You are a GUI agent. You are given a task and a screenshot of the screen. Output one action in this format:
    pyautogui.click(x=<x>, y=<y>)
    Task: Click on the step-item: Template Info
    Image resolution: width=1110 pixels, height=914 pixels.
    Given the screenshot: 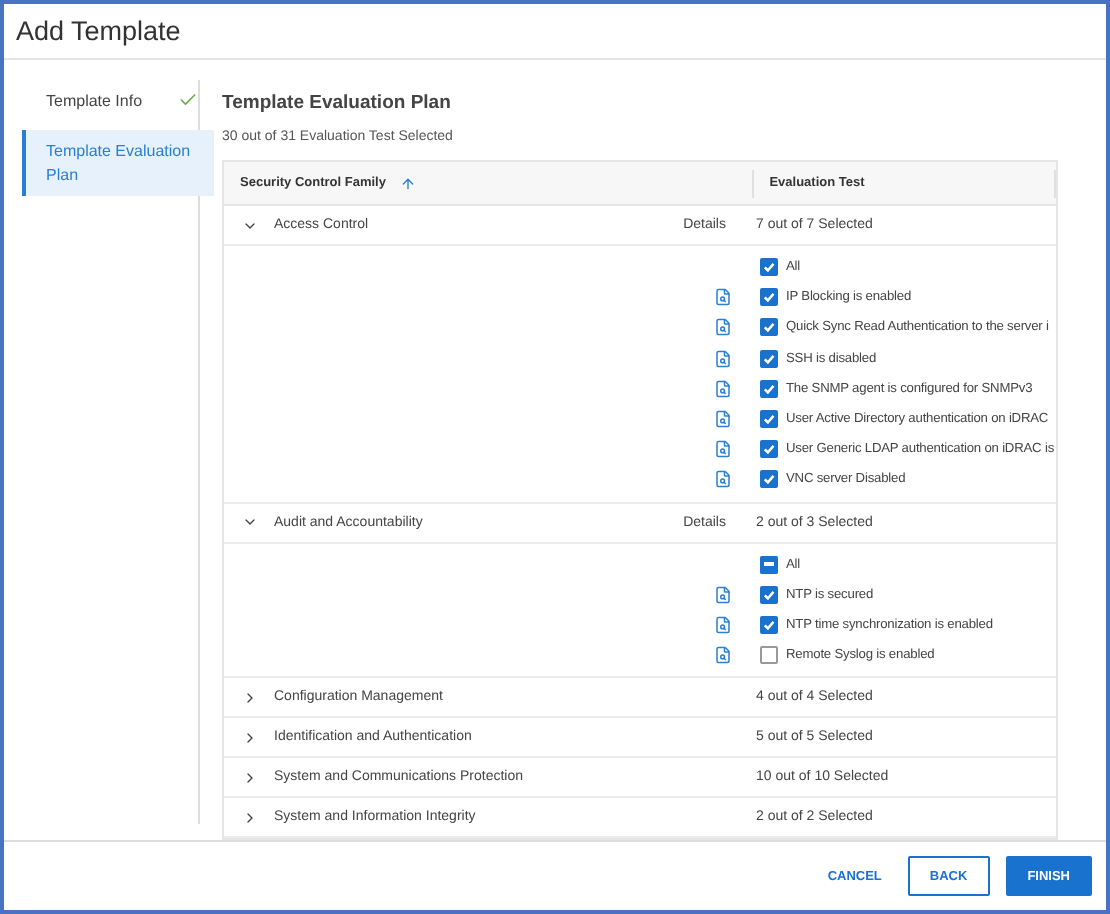 What is the action you would take?
    pyautogui.click(x=118, y=101)
    